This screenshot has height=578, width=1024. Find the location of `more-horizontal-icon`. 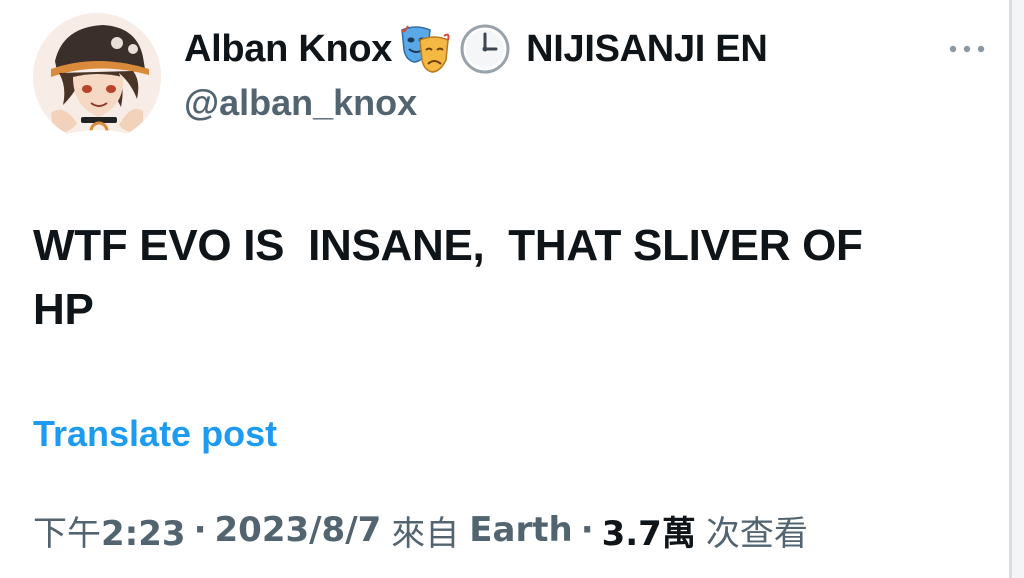

more-horizontal-icon is located at coordinates (967, 49).